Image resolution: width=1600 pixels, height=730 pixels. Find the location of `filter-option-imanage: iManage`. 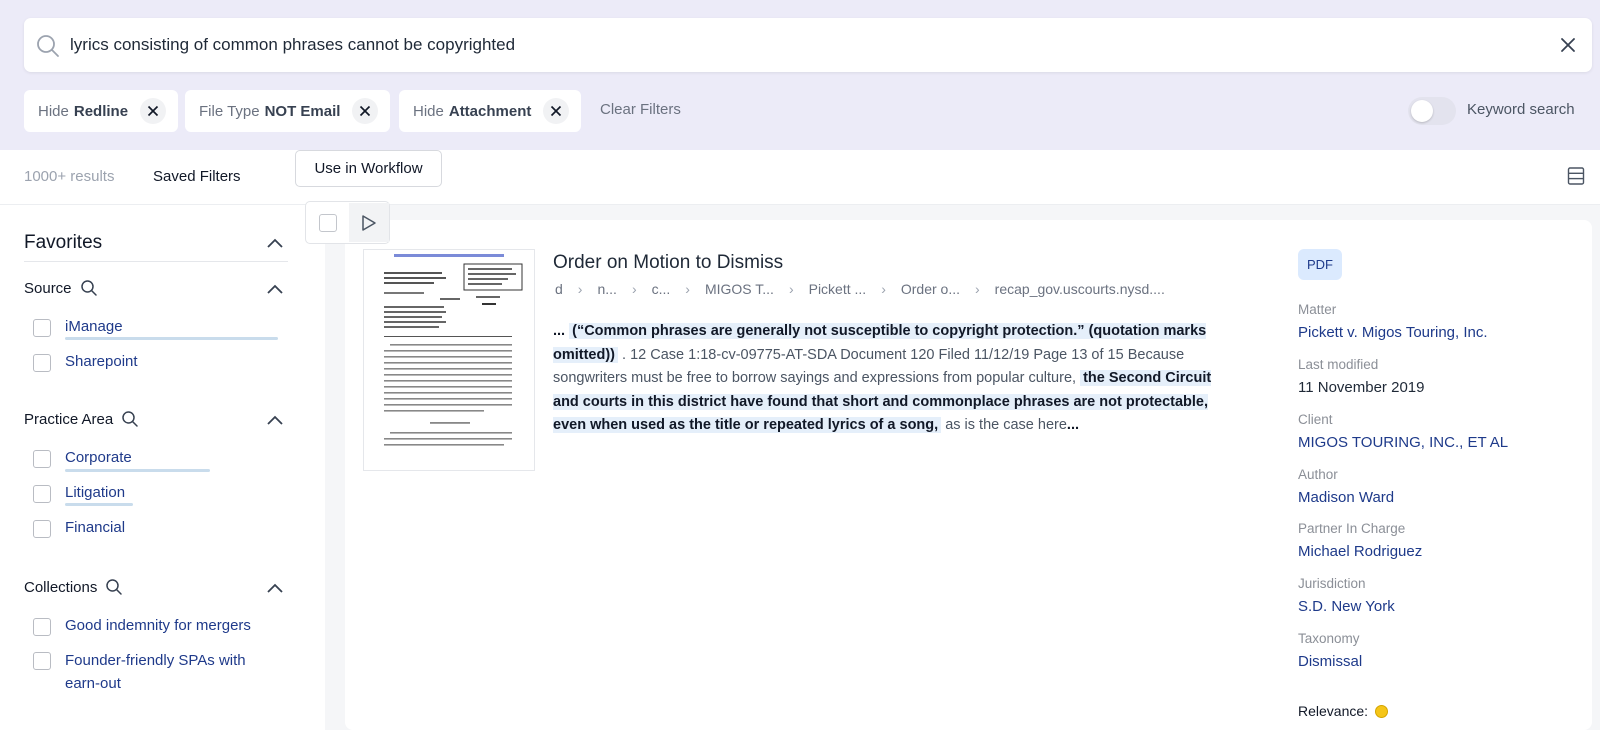

filter-option-imanage: iManage is located at coordinates (78, 327).